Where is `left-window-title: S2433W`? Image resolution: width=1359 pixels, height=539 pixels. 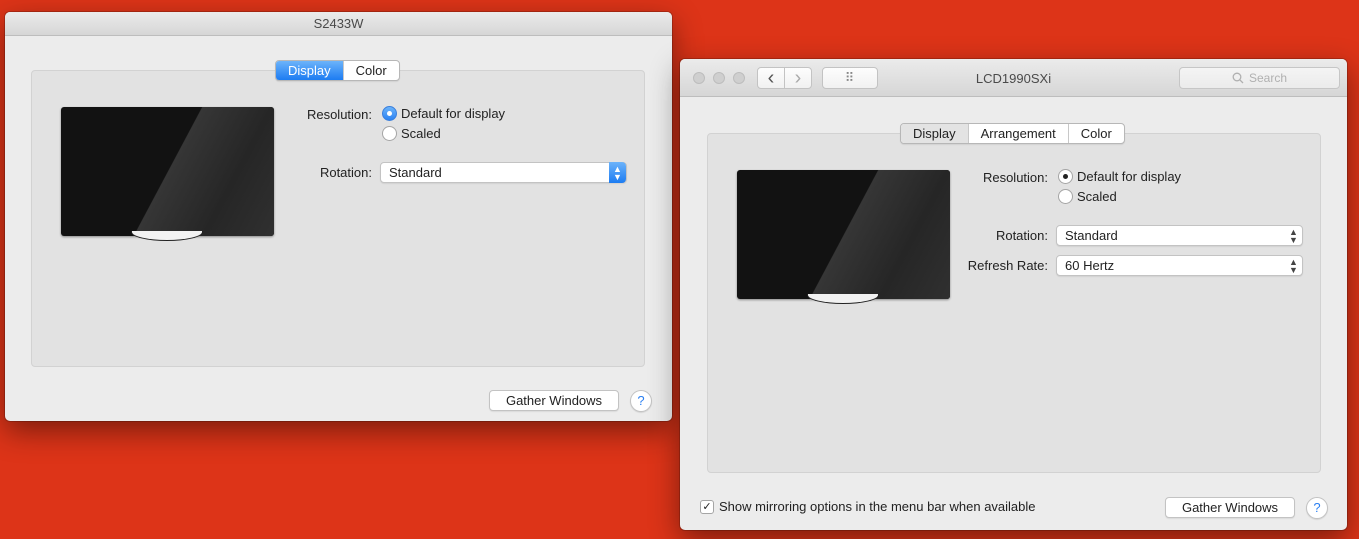
left-window-title: S2433W is located at coordinates (338, 23).